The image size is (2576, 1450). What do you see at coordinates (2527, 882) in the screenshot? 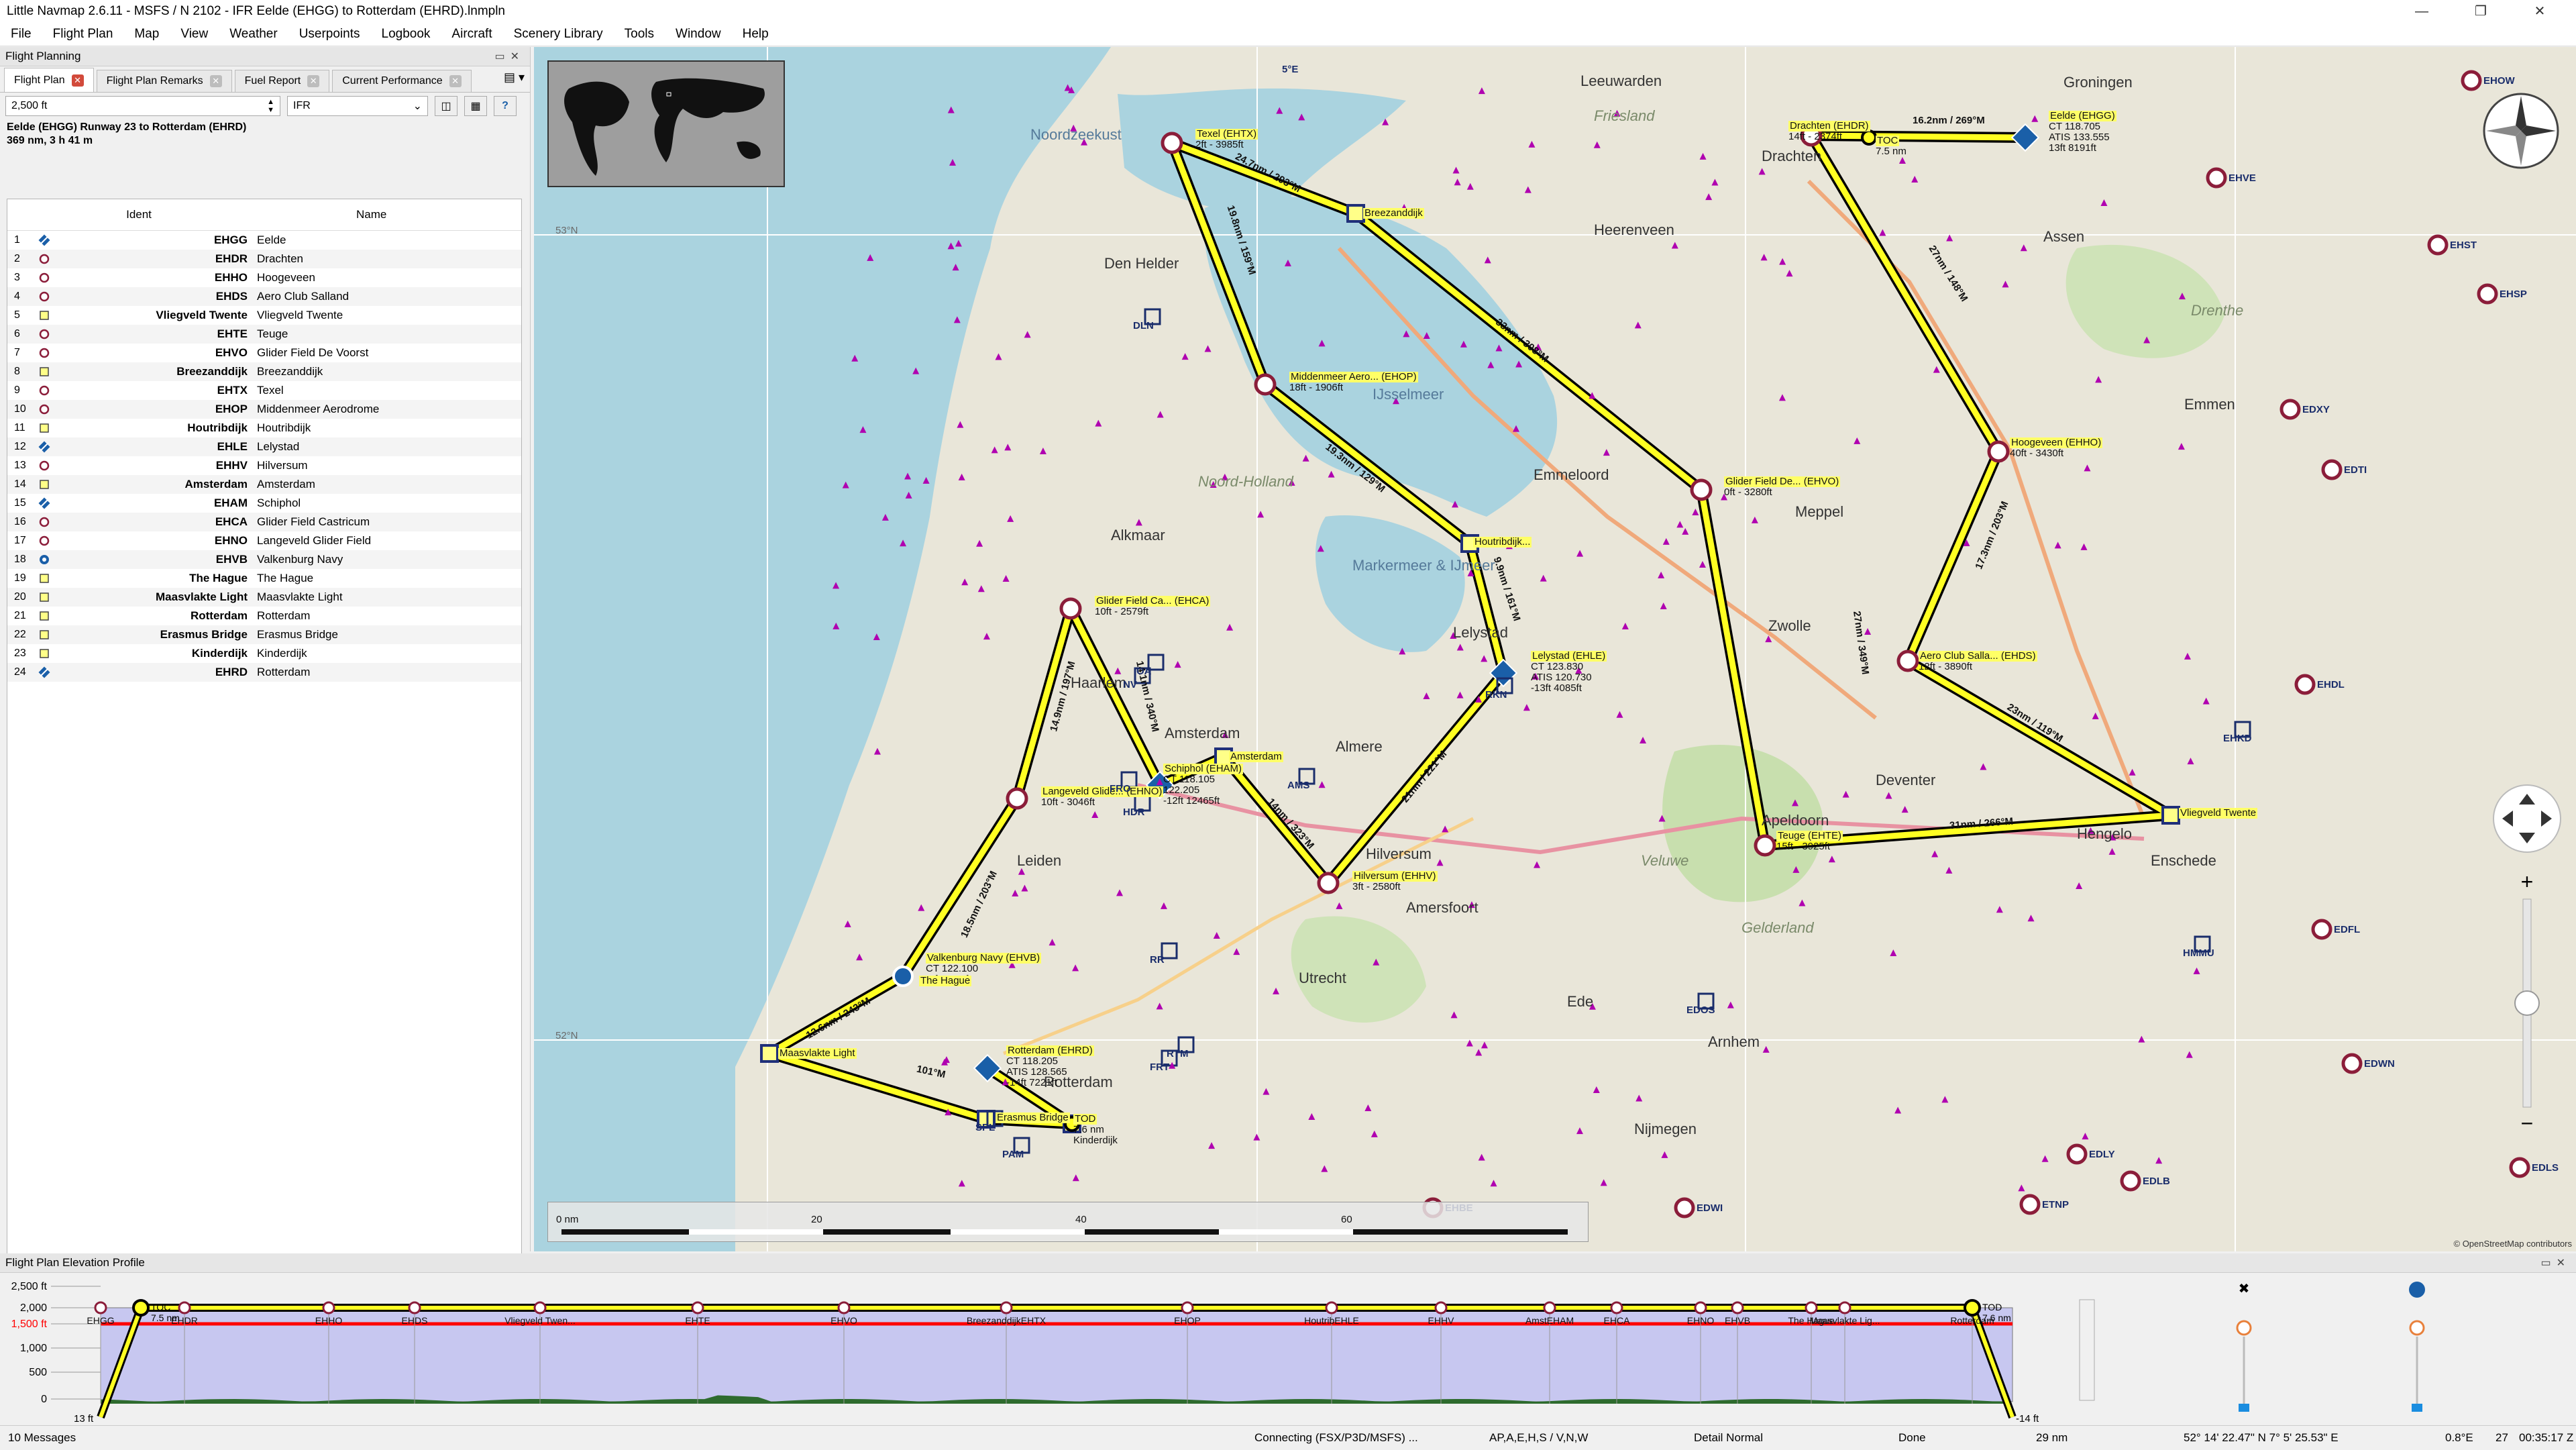
I see `zoom-in-icon: +` at bounding box center [2527, 882].